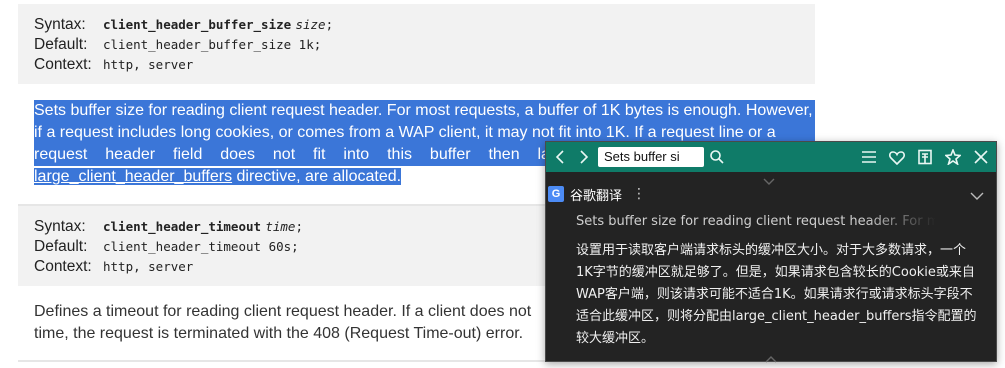 The height and width of the screenshot is (368, 1005). I want to click on word: fit, so click(319, 154).